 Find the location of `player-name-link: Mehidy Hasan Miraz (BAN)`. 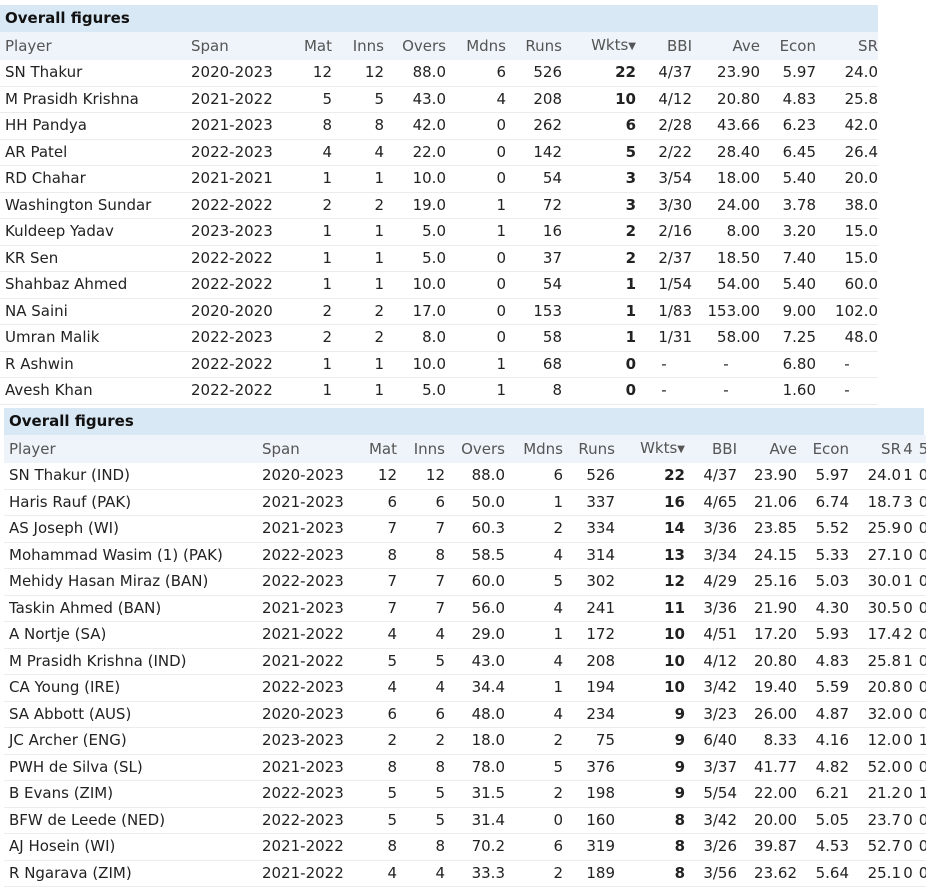

player-name-link: Mehidy Hasan Miraz (BAN) is located at coordinates (130, 582).